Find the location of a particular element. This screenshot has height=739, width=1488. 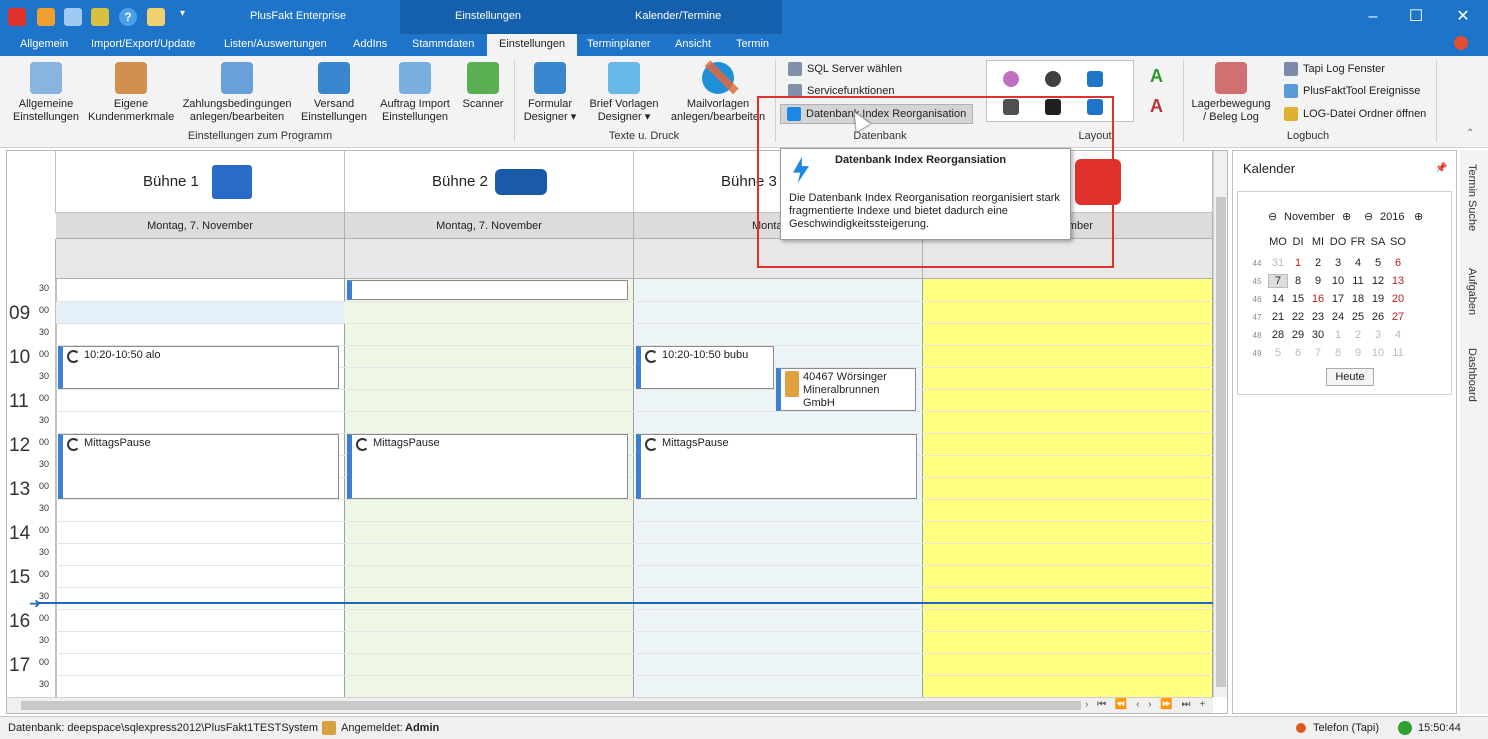

pin-icon: 📌 is located at coordinates (1441, 168).